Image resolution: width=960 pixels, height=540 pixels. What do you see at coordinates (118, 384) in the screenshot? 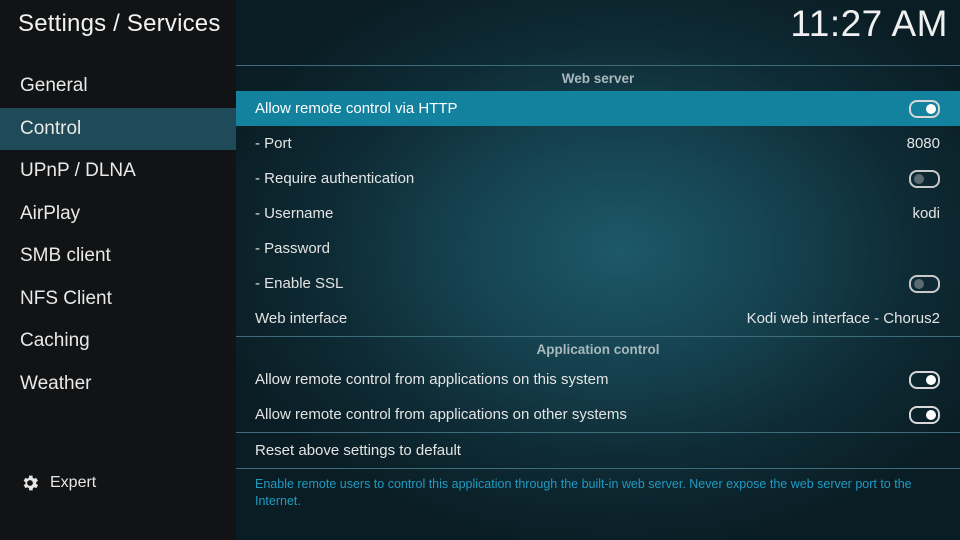
I see `sidebar-item-weather: Weather` at bounding box center [118, 384].